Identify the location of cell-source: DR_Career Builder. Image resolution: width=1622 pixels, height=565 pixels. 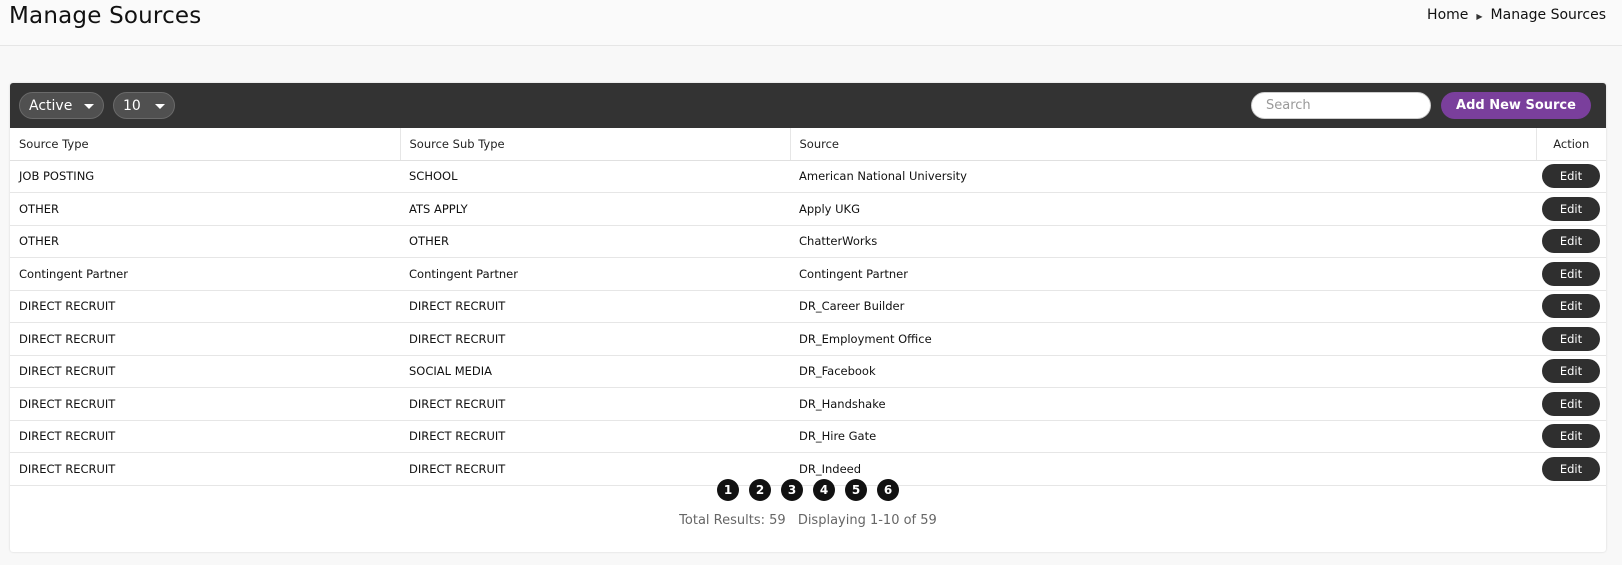
(1163, 306).